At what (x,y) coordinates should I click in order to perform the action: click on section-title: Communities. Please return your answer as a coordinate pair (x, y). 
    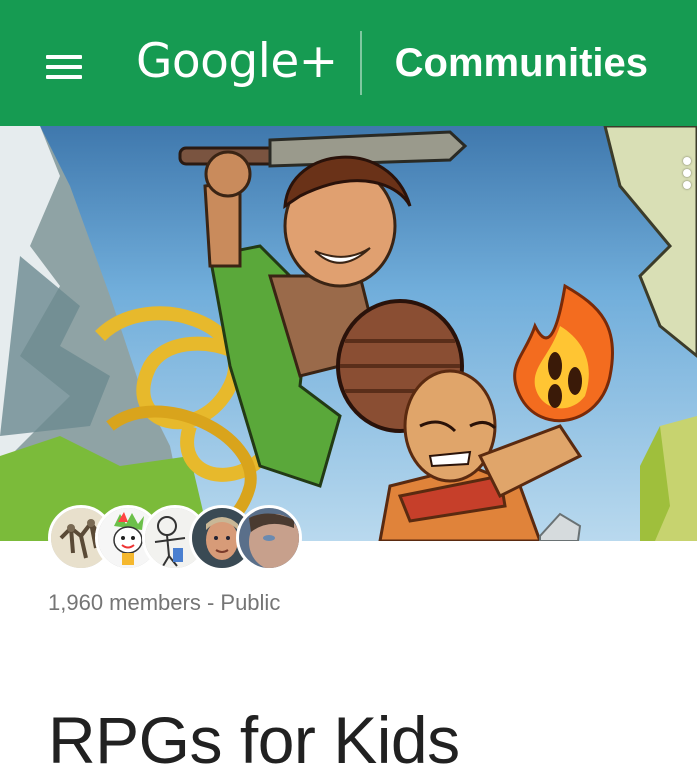
    Looking at the image, I should click on (521, 63).